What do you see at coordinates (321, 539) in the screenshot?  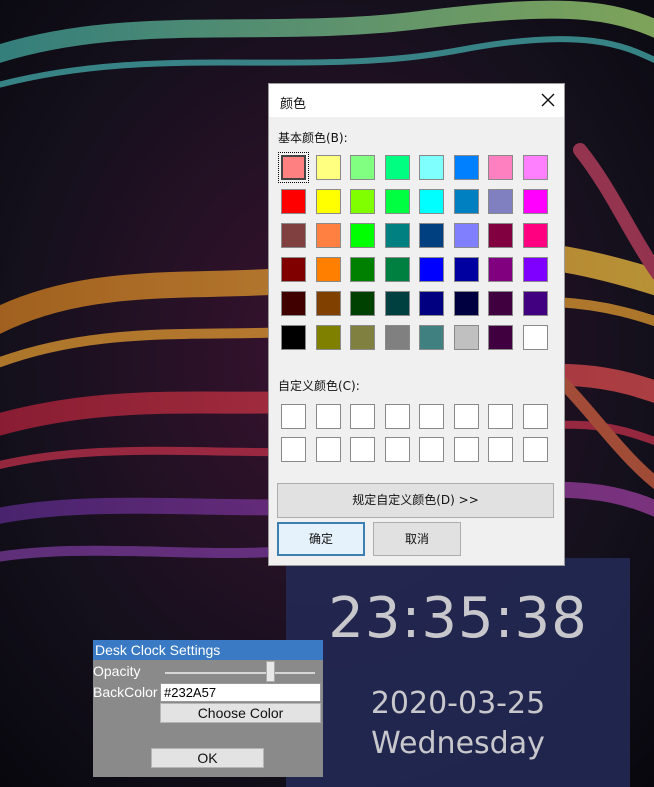 I see `dialog-ok-button: 确定` at bounding box center [321, 539].